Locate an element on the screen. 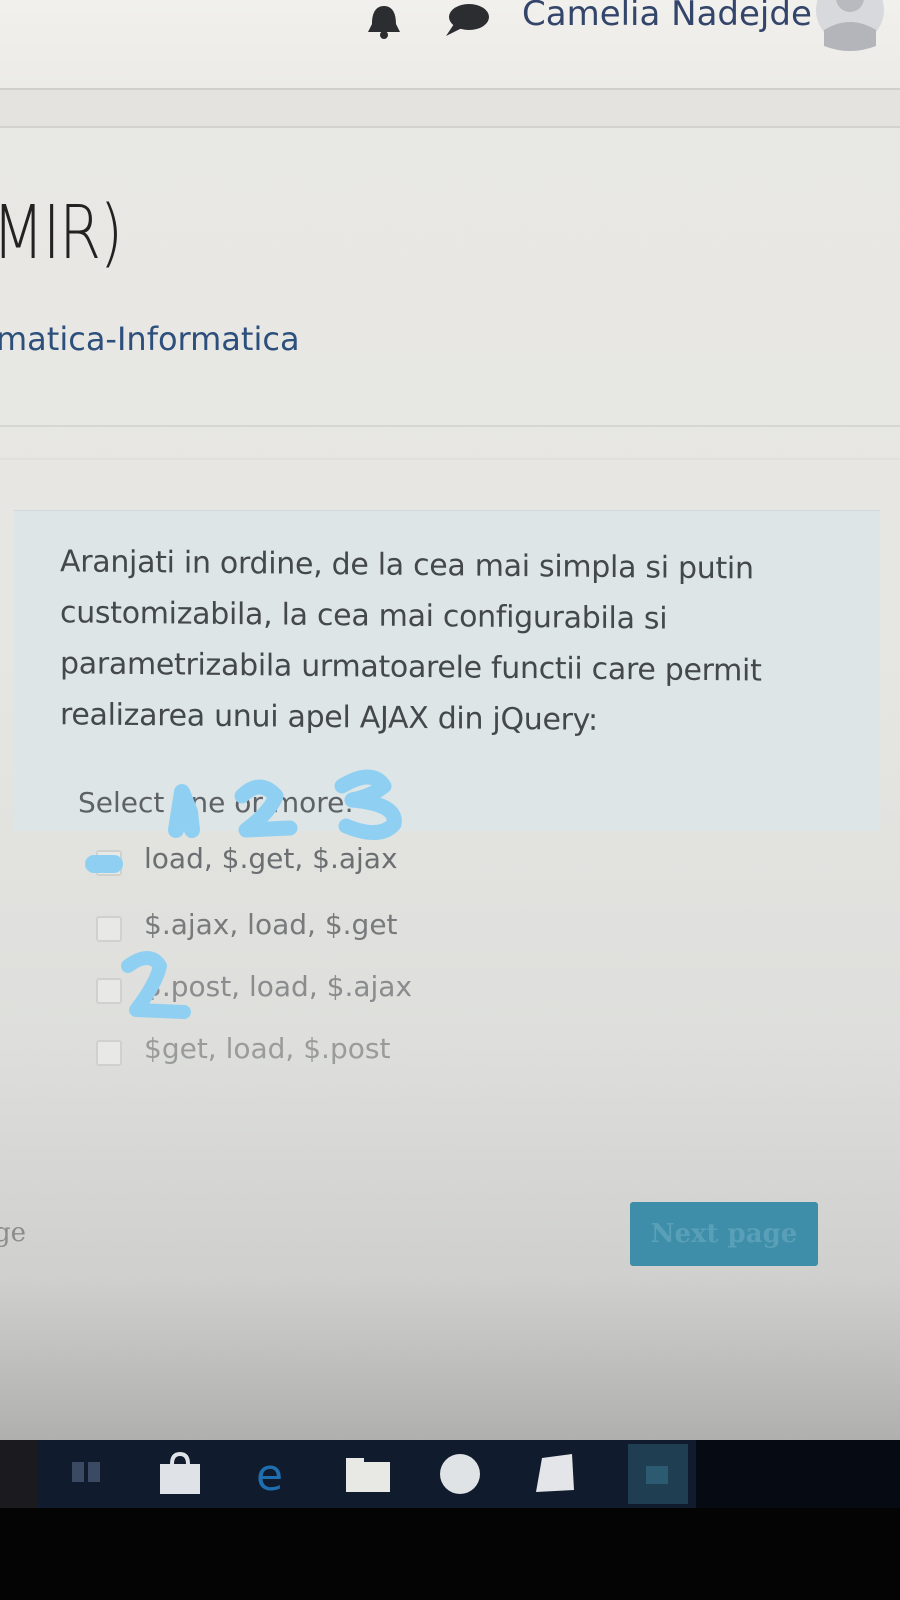 Image resolution: width=900 pixels, height=1600 pixels. previous-page-button: ge is located at coordinates (13, 1233).